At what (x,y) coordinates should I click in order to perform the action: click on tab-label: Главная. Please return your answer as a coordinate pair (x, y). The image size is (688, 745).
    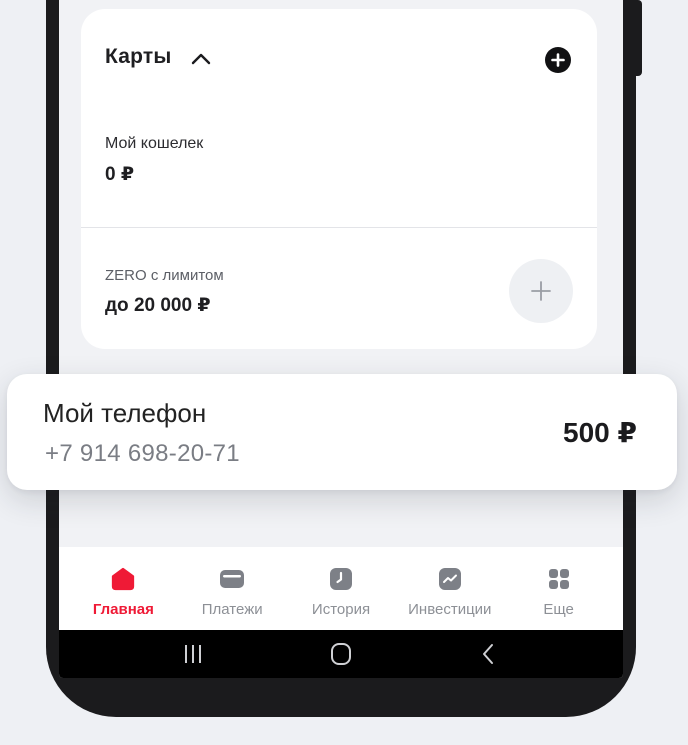
    Looking at the image, I should click on (123, 609).